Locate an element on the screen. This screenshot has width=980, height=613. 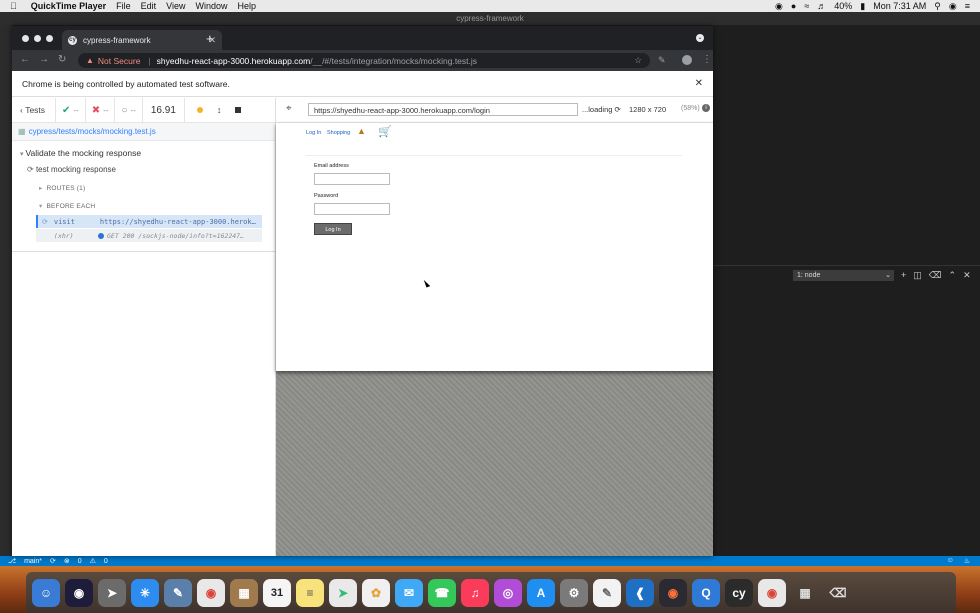
extensions-icon: ✎ is located at coordinates (662, 60).